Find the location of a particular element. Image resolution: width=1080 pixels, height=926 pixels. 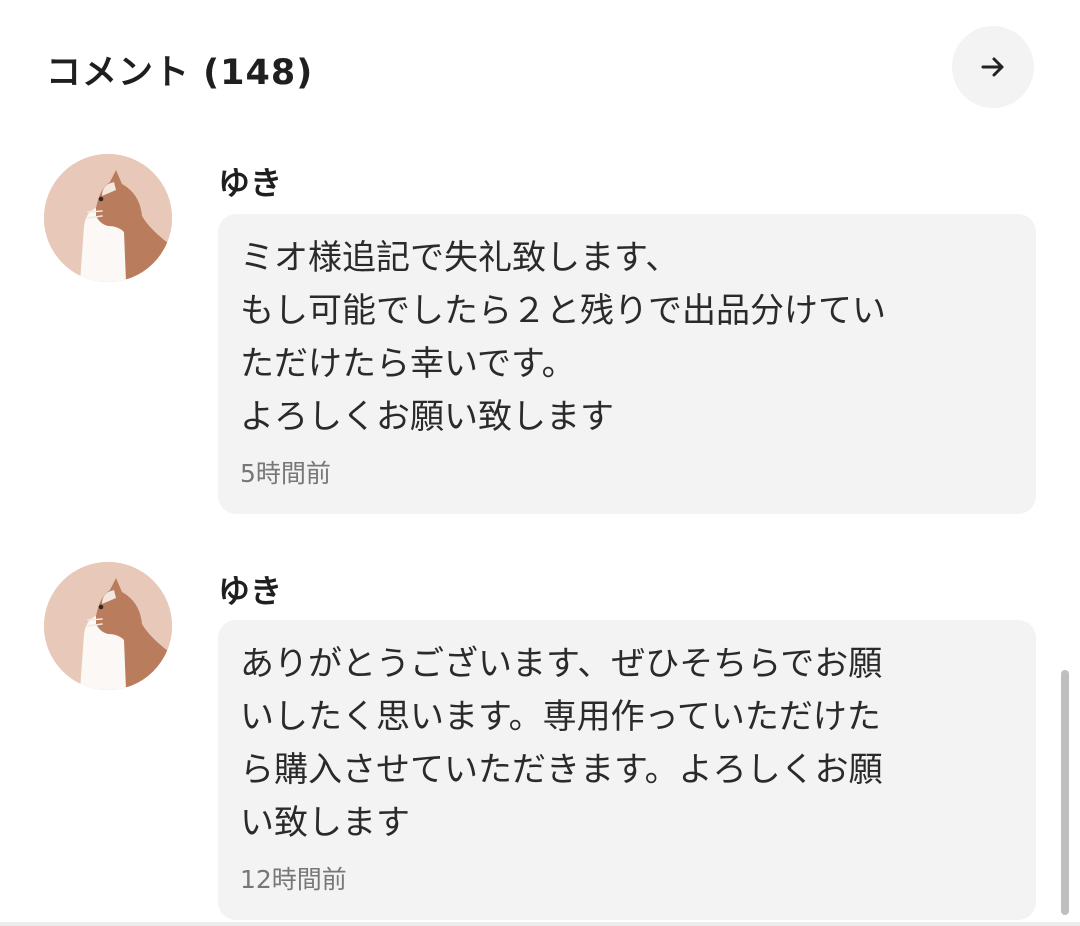

vertical-scrollbar is located at coordinates (1065, 792).